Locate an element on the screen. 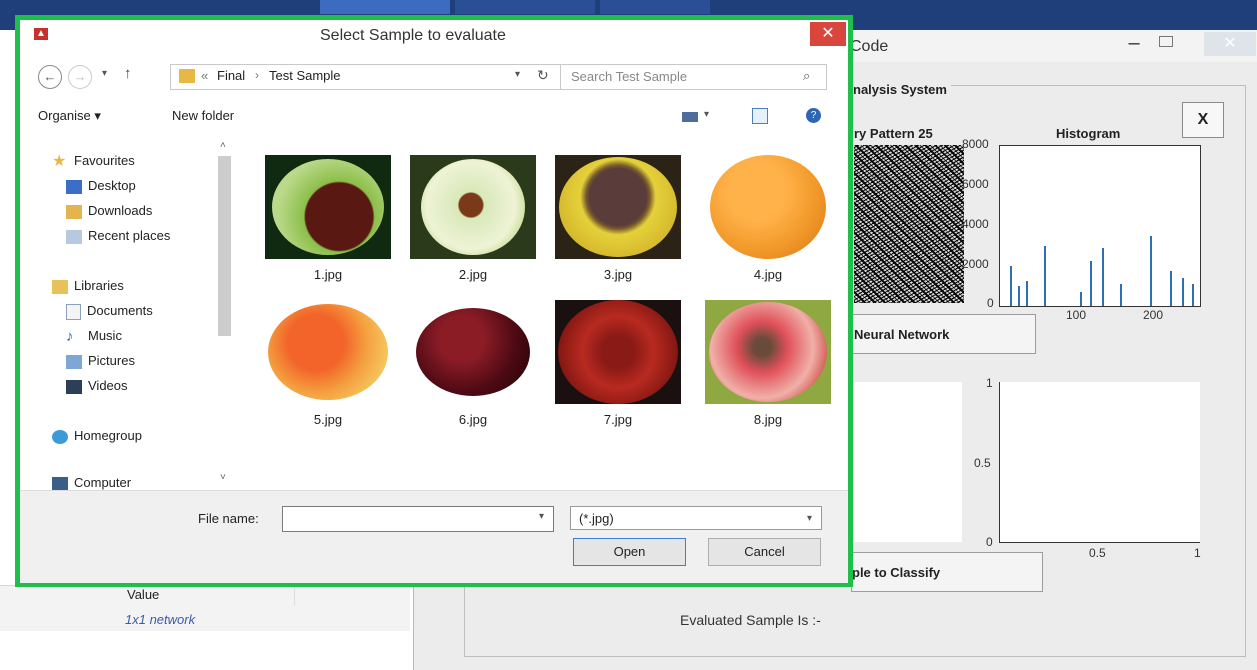  nav-favourites: ★ Favourites is located at coordinates (93, 161).